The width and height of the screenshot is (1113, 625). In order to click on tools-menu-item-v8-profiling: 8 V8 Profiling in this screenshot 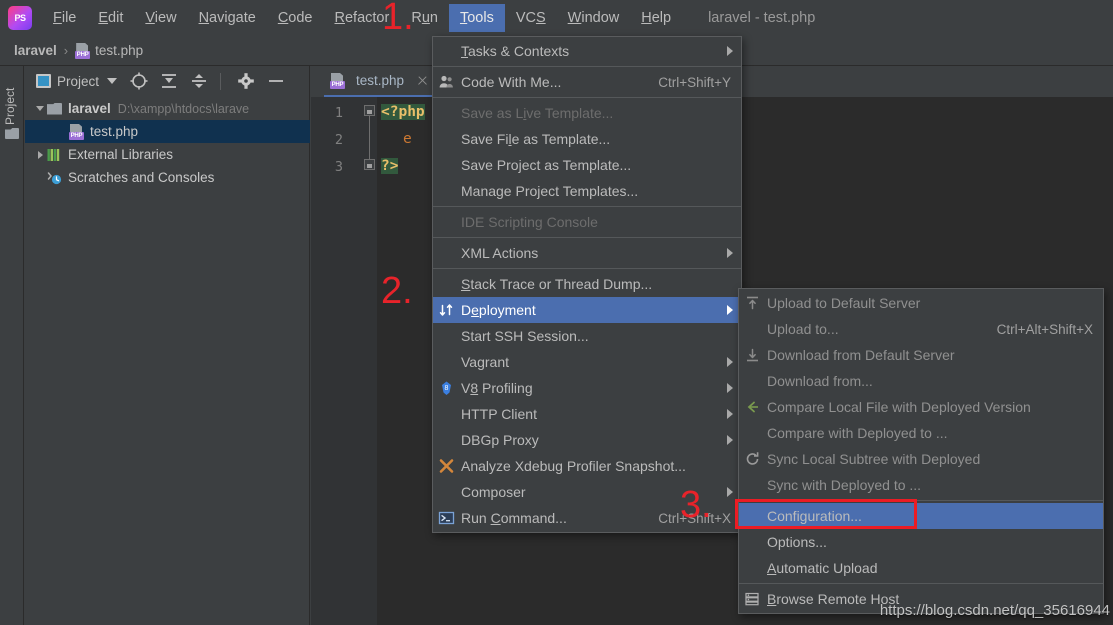, I will do `click(587, 388)`.